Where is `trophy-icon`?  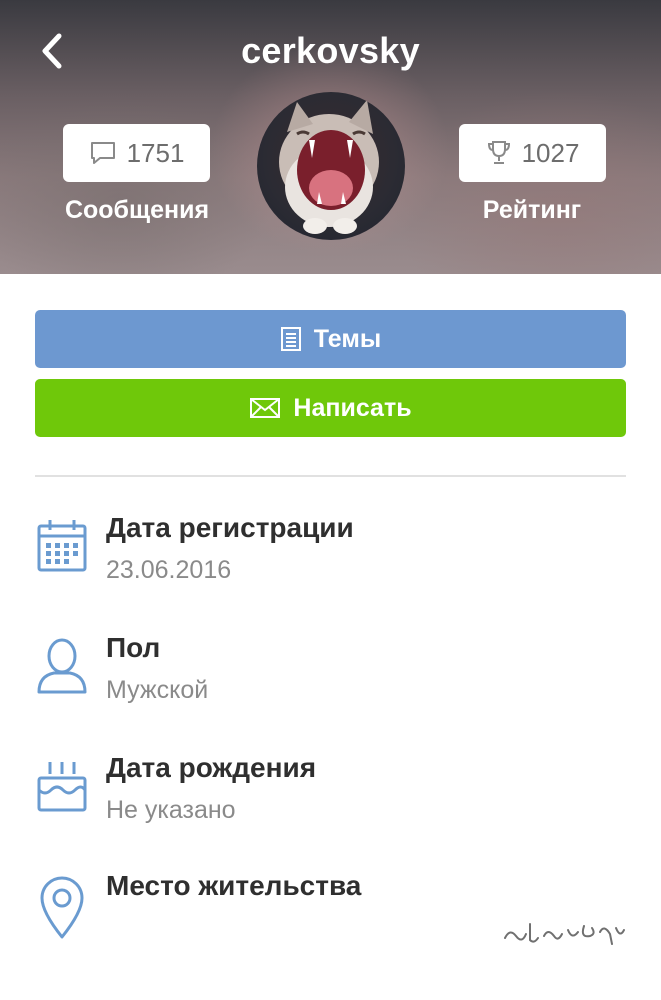 trophy-icon is located at coordinates (498, 152).